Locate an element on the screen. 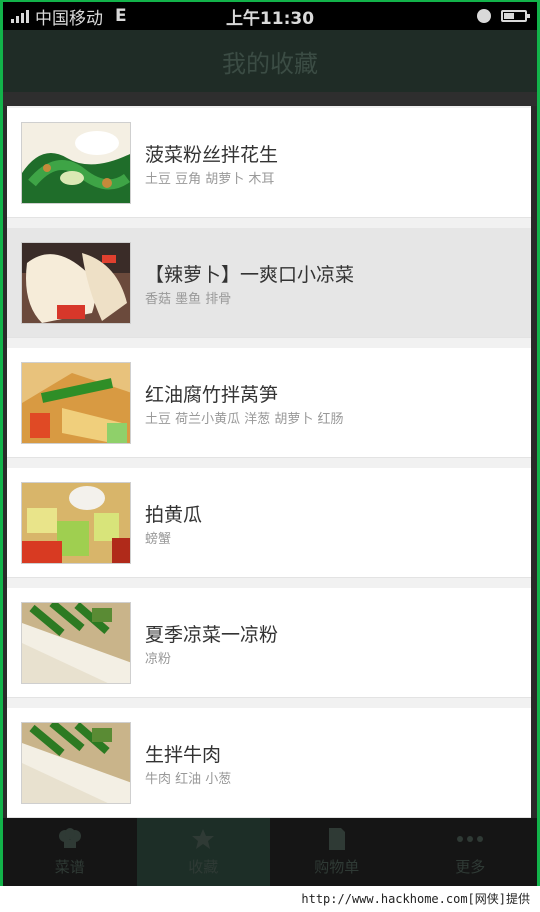  recipe-title: 菠菜粉丝拌花生 is located at coordinates (212, 155).